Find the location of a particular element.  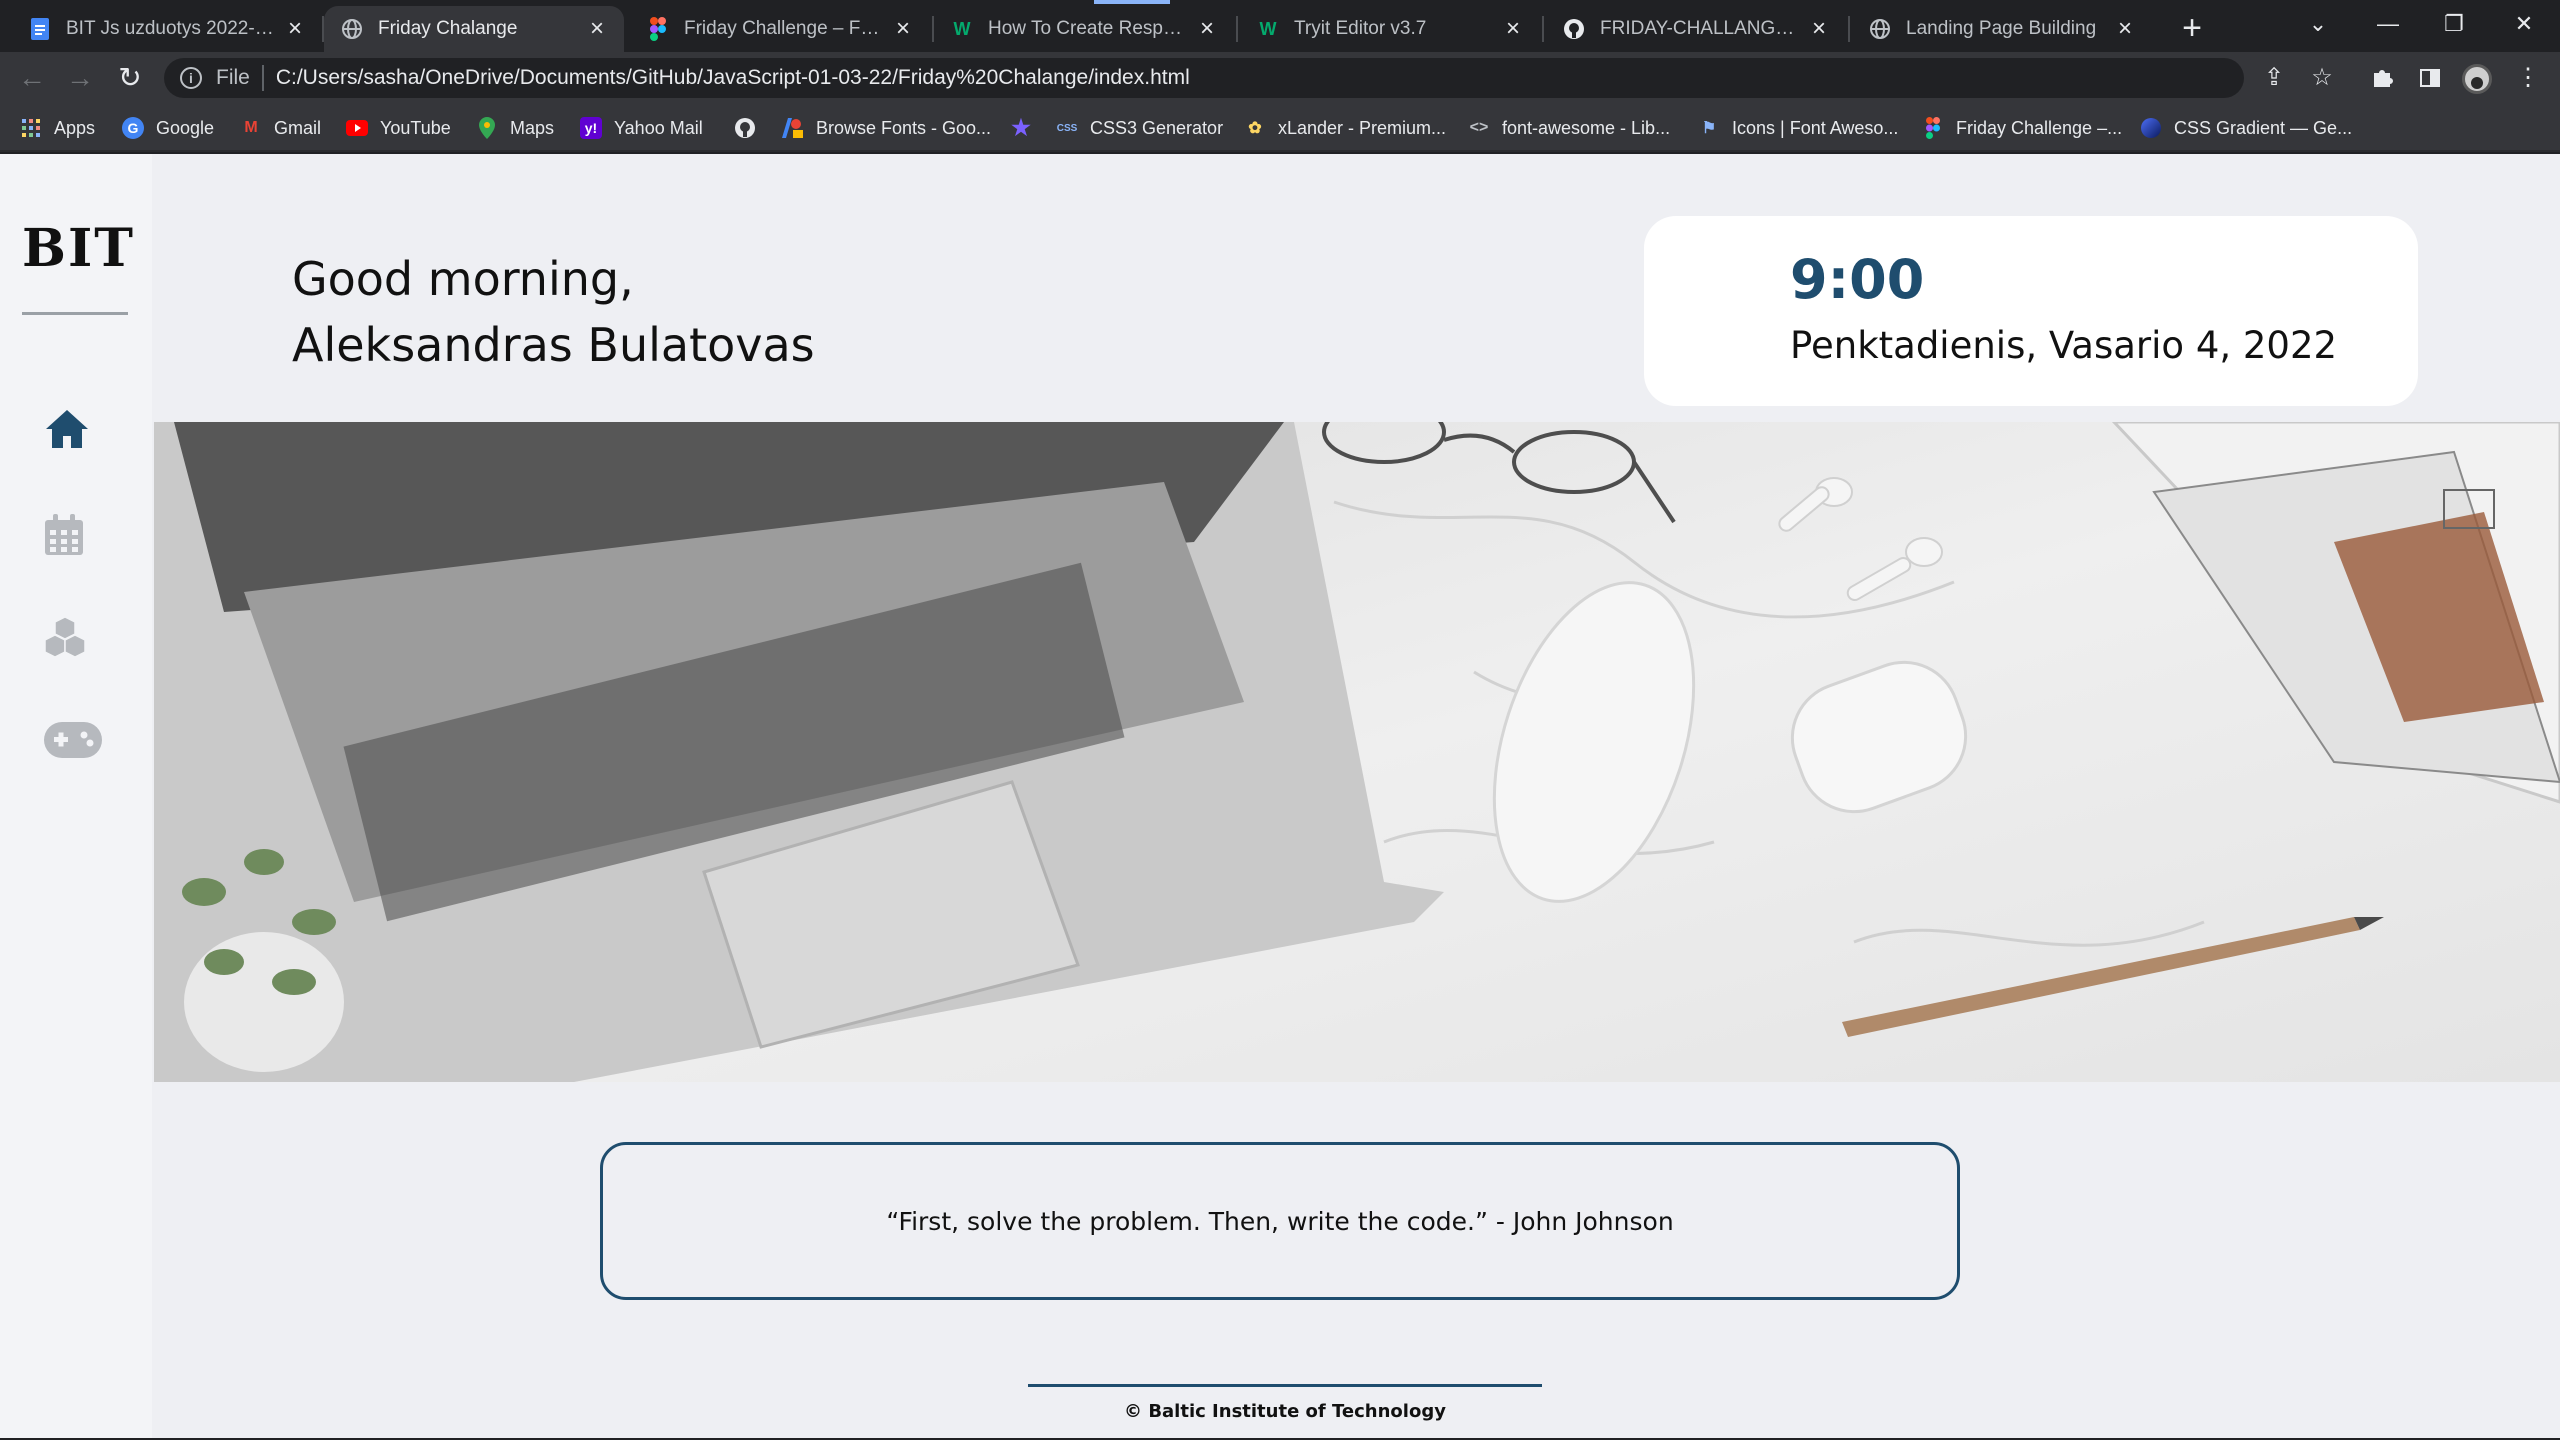

info-icon: i is located at coordinates (191, 78).